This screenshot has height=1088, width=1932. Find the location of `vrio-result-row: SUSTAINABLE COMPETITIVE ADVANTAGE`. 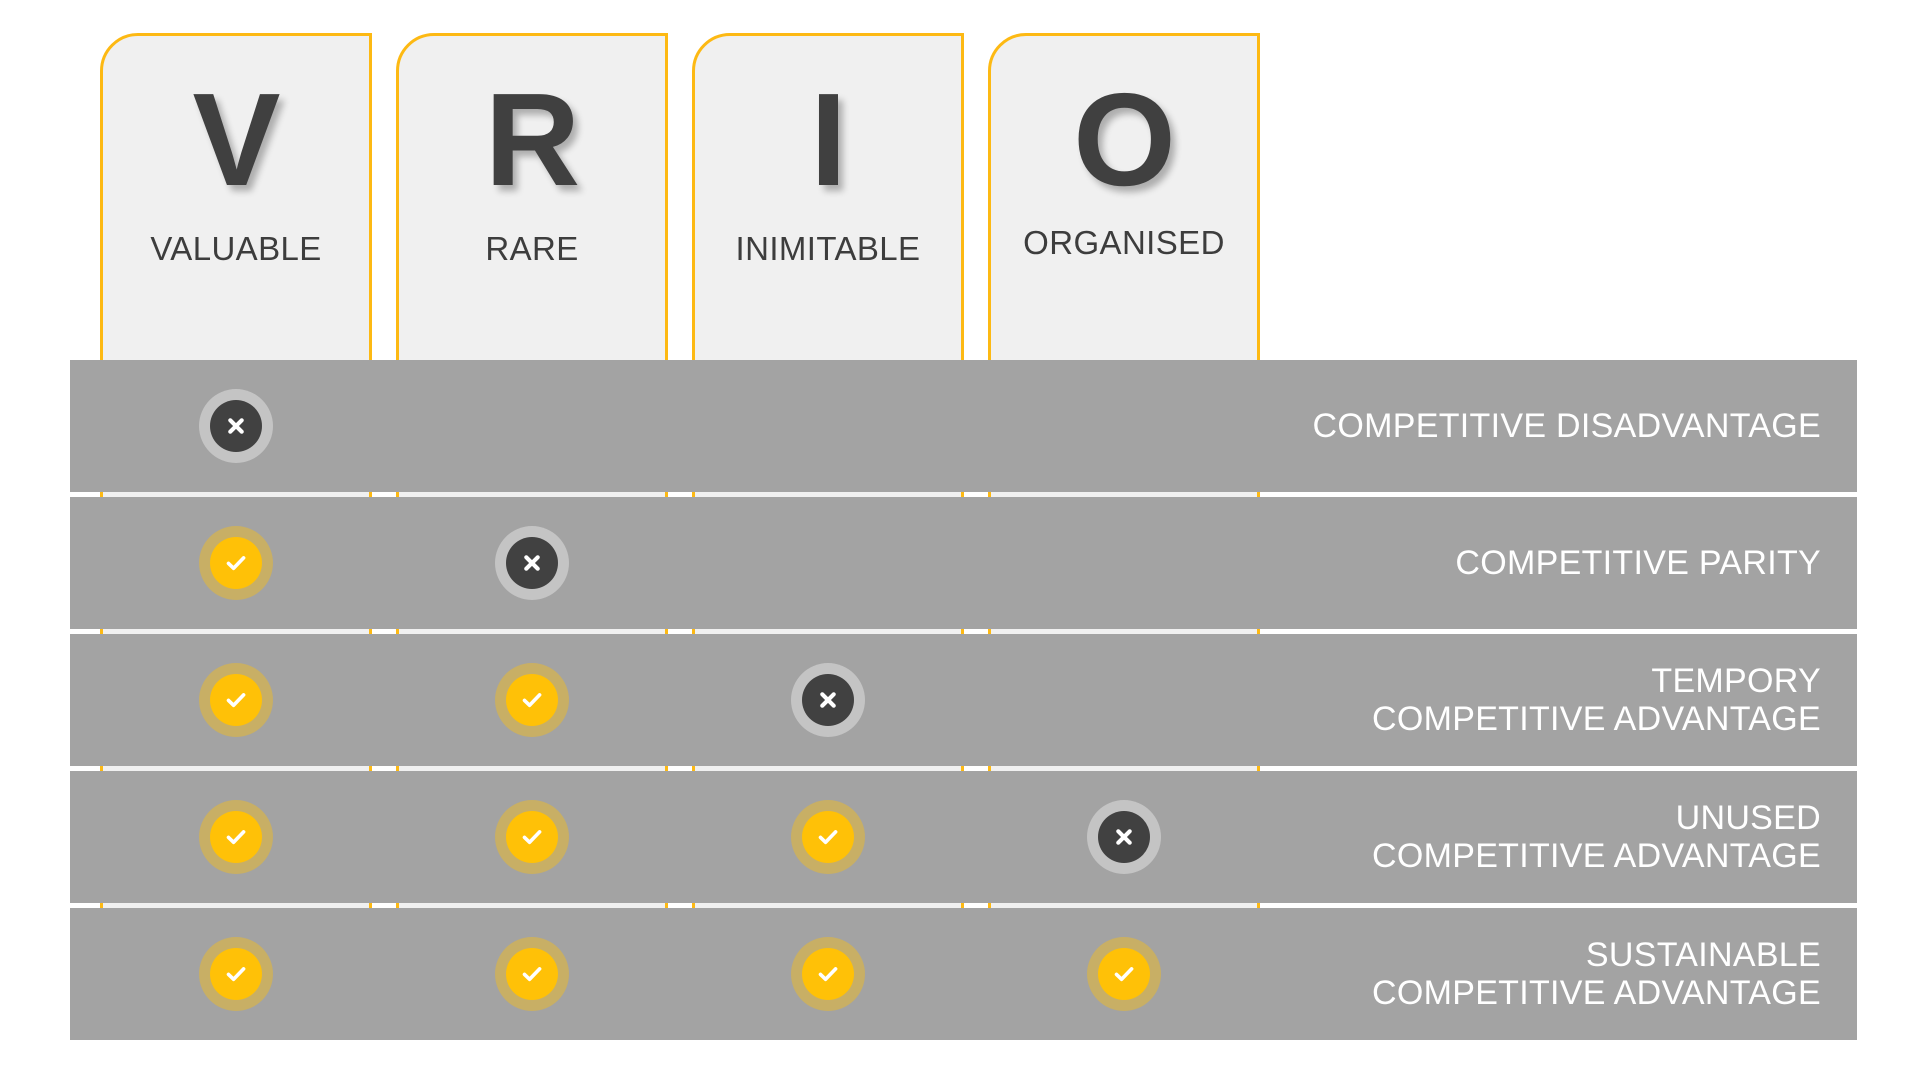

vrio-result-row: SUSTAINABLE COMPETITIVE ADVANTAGE is located at coordinates (963, 974).